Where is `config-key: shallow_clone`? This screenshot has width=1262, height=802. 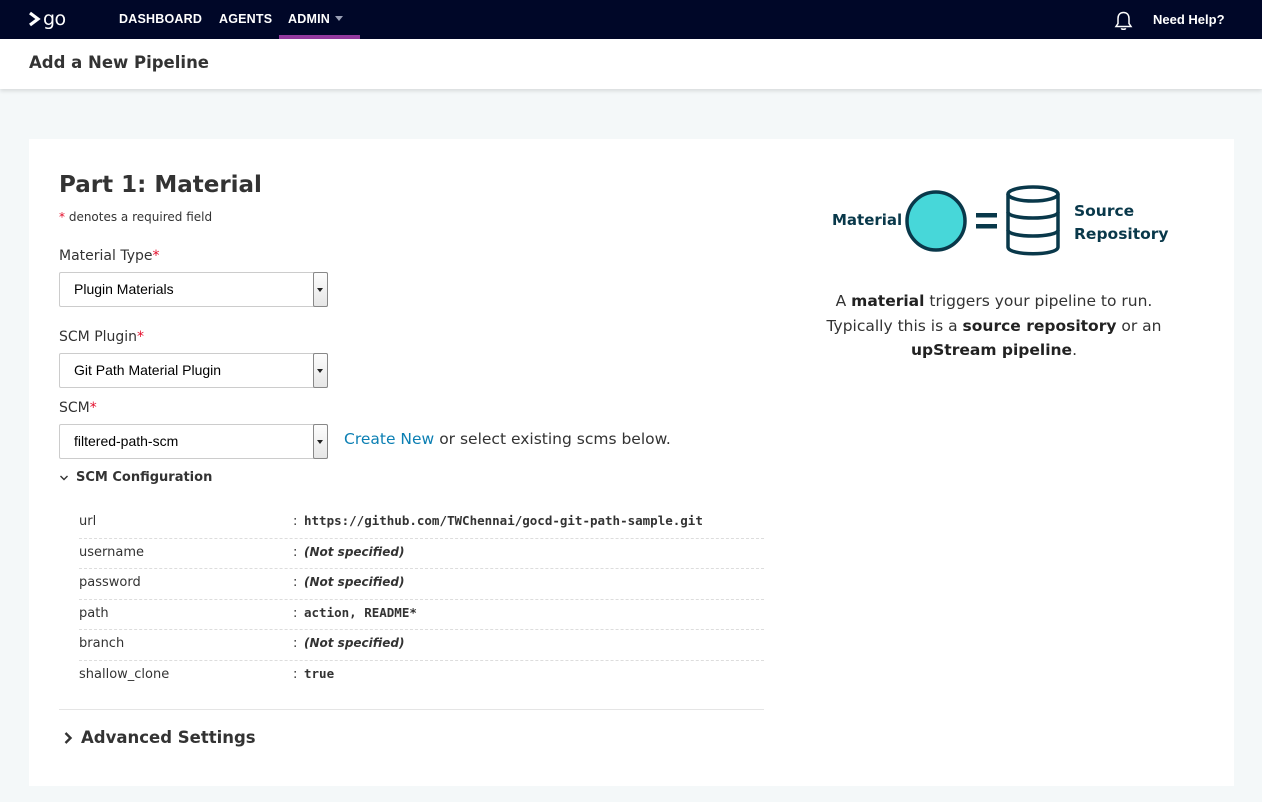 config-key: shallow_clone is located at coordinates (124, 674).